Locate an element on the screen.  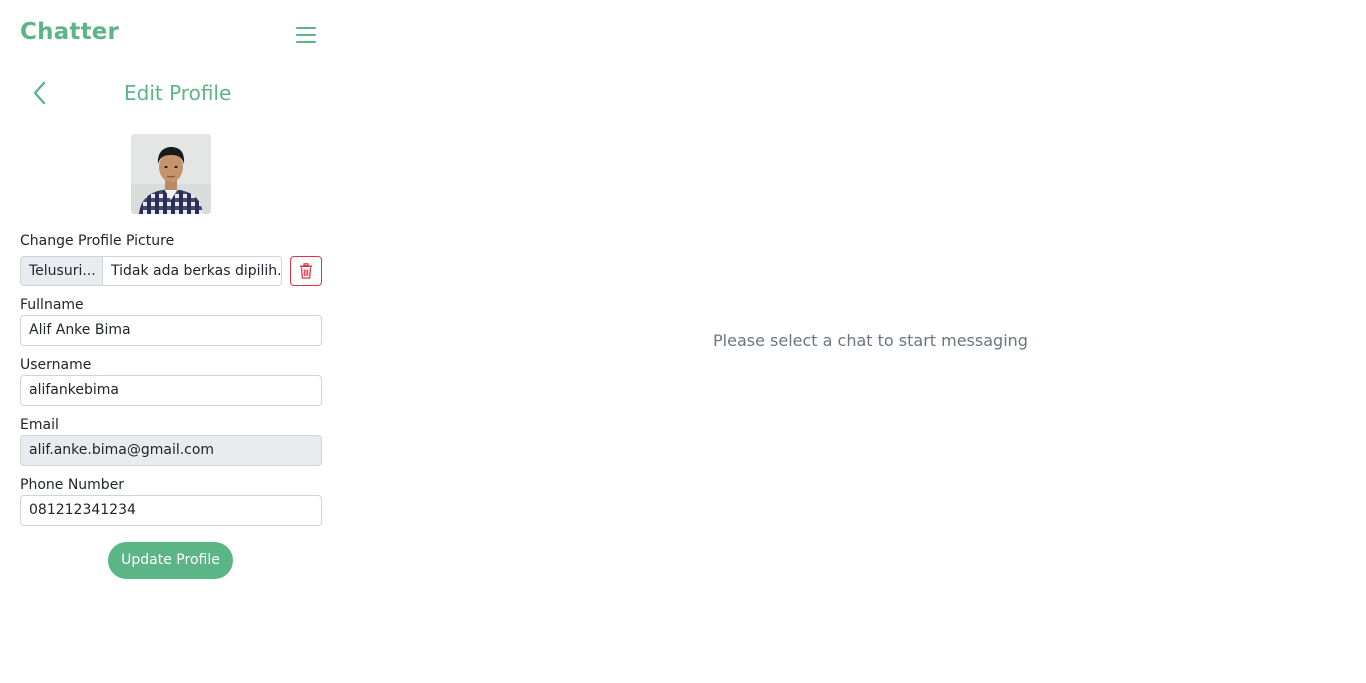
username-label: Username is located at coordinates (56, 365).